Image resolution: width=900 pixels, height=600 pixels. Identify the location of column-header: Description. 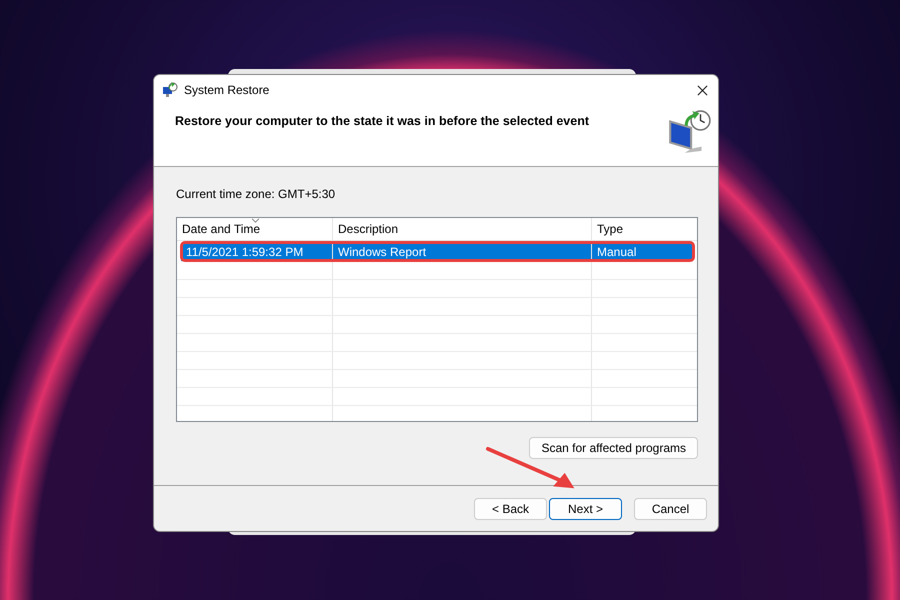
(462, 229).